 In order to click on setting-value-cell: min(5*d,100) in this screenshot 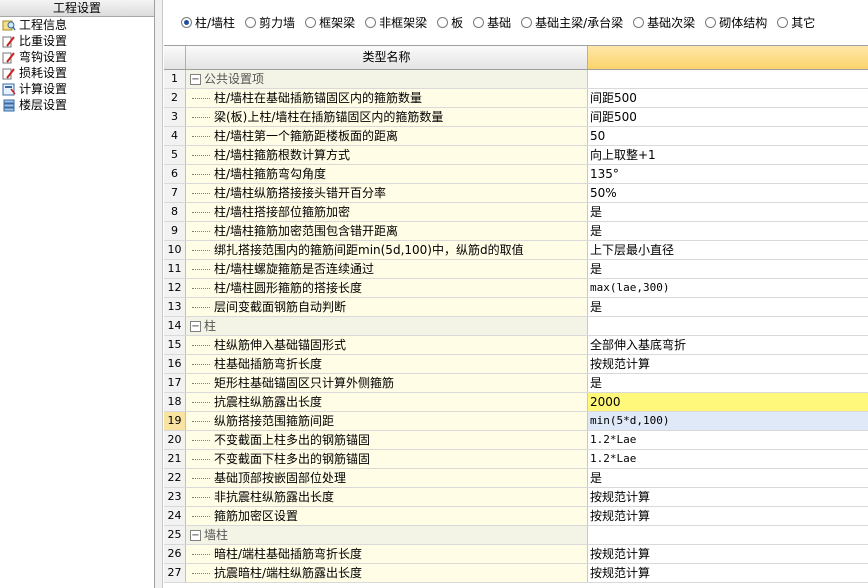, I will do `click(728, 421)`.